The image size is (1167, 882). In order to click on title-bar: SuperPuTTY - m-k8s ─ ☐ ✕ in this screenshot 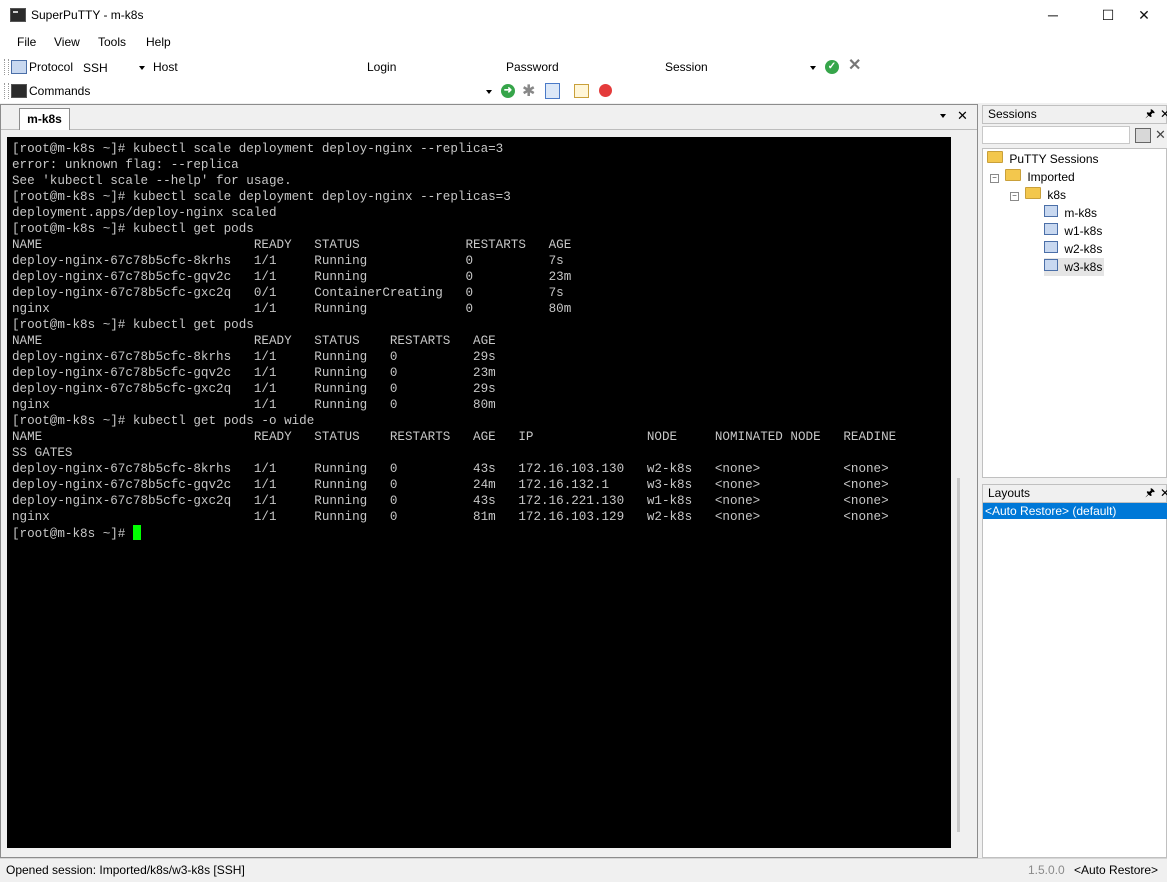, I will do `click(583, 15)`.